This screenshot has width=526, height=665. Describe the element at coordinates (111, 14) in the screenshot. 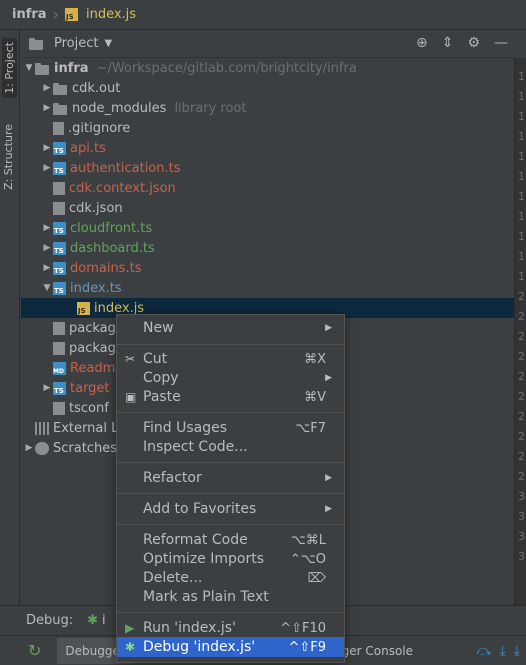

I see `breadcrumb-file: index.js` at that location.